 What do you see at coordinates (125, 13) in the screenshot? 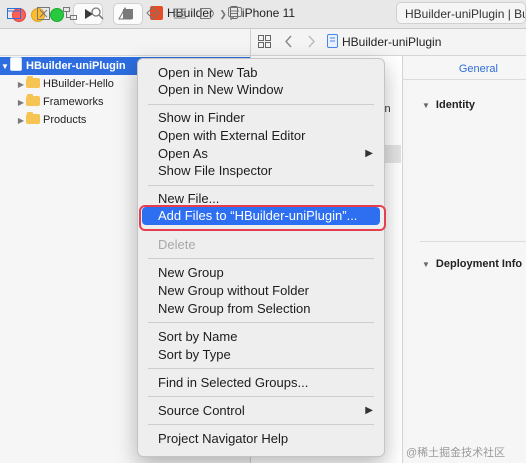
I see `warning-icon` at bounding box center [125, 13].